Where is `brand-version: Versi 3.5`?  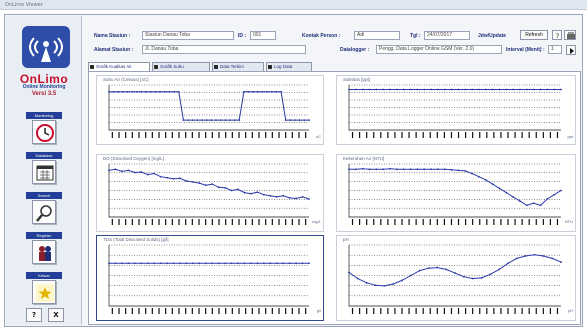
brand-version: Versi 3.5 is located at coordinates (44, 94).